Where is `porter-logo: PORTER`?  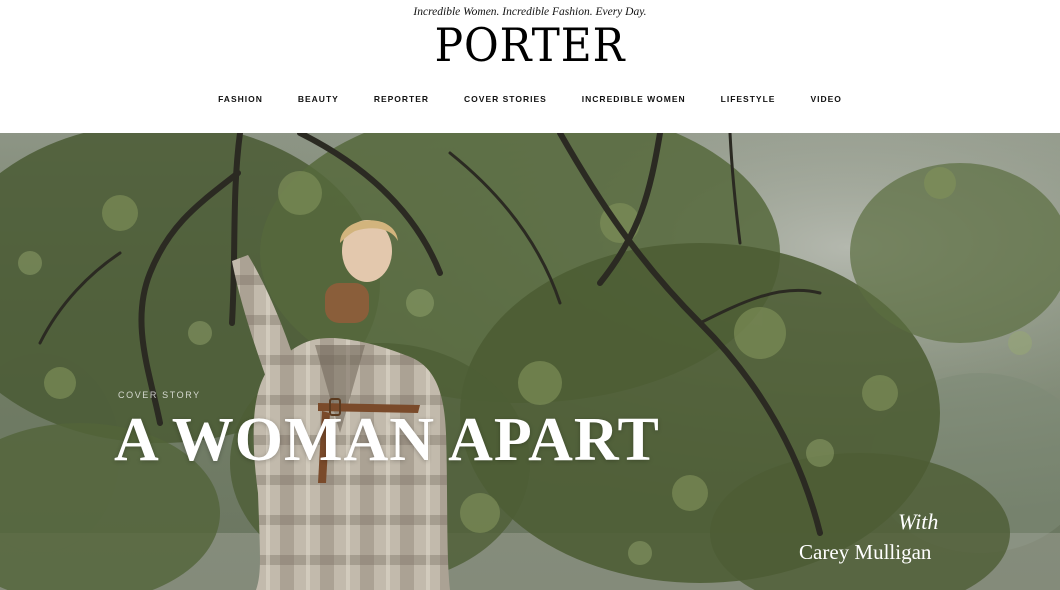 porter-logo: PORTER is located at coordinates (529, 45).